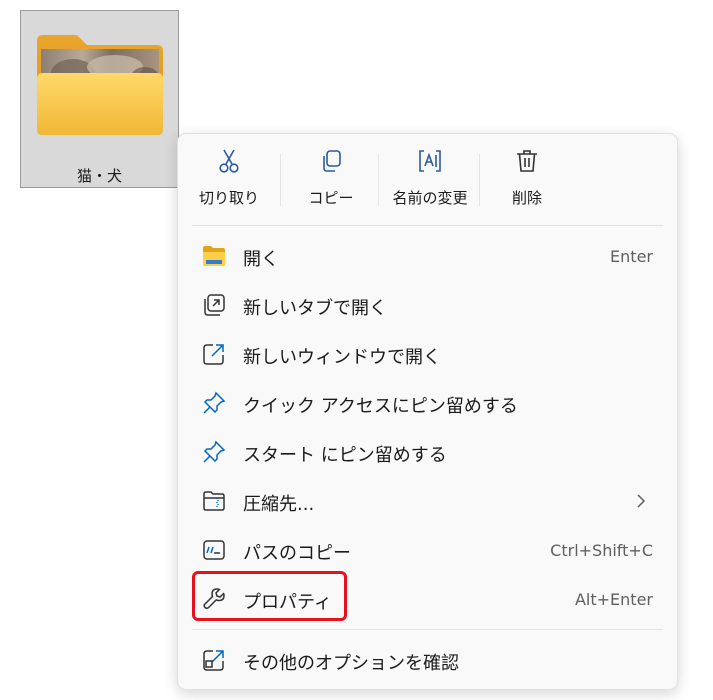  What do you see at coordinates (641, 501) in the screenshot?
I see `chevron-right-icon` at bounding box center [641, 501].